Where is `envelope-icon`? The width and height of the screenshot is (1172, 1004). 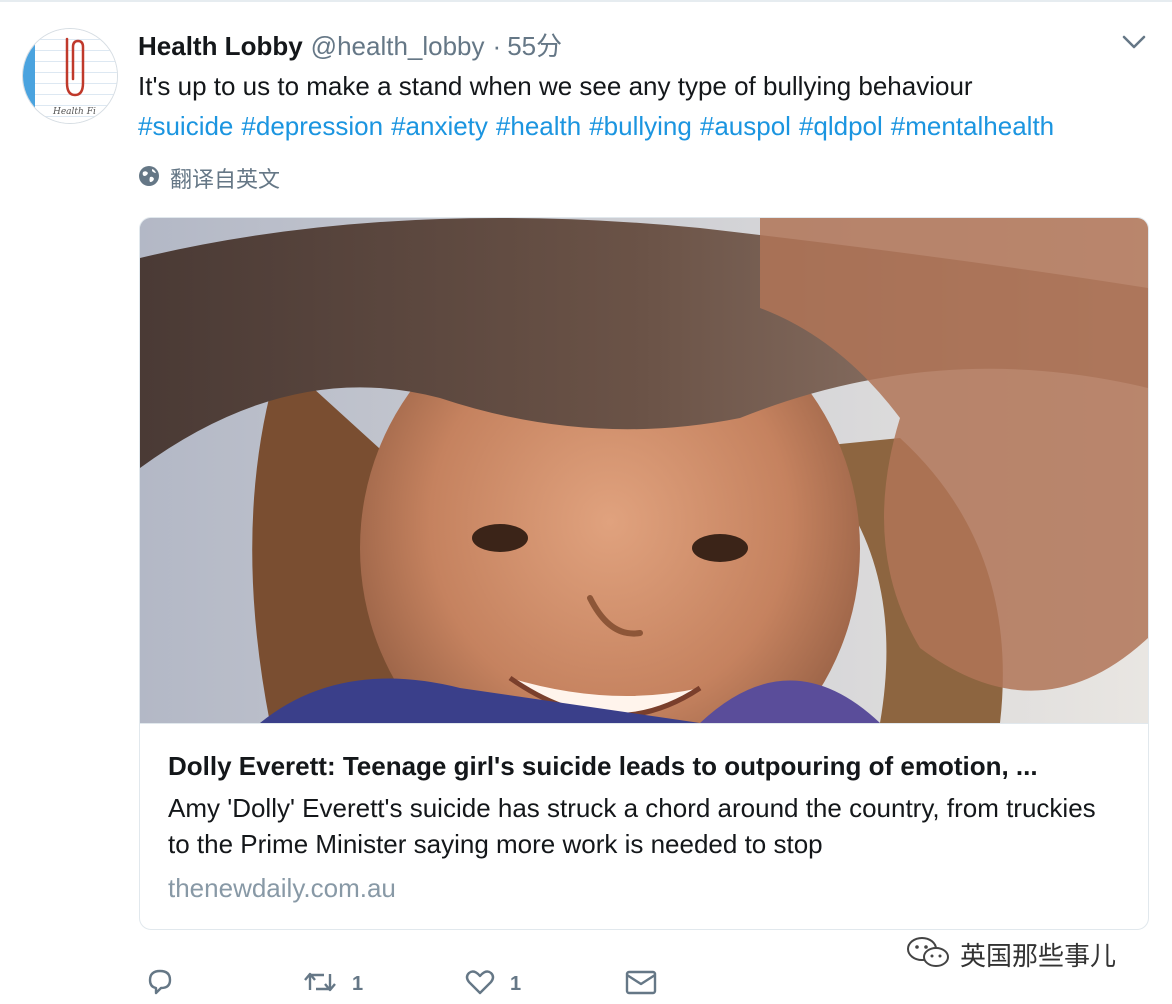 envelope-icon is located at coordinates (641, 984).